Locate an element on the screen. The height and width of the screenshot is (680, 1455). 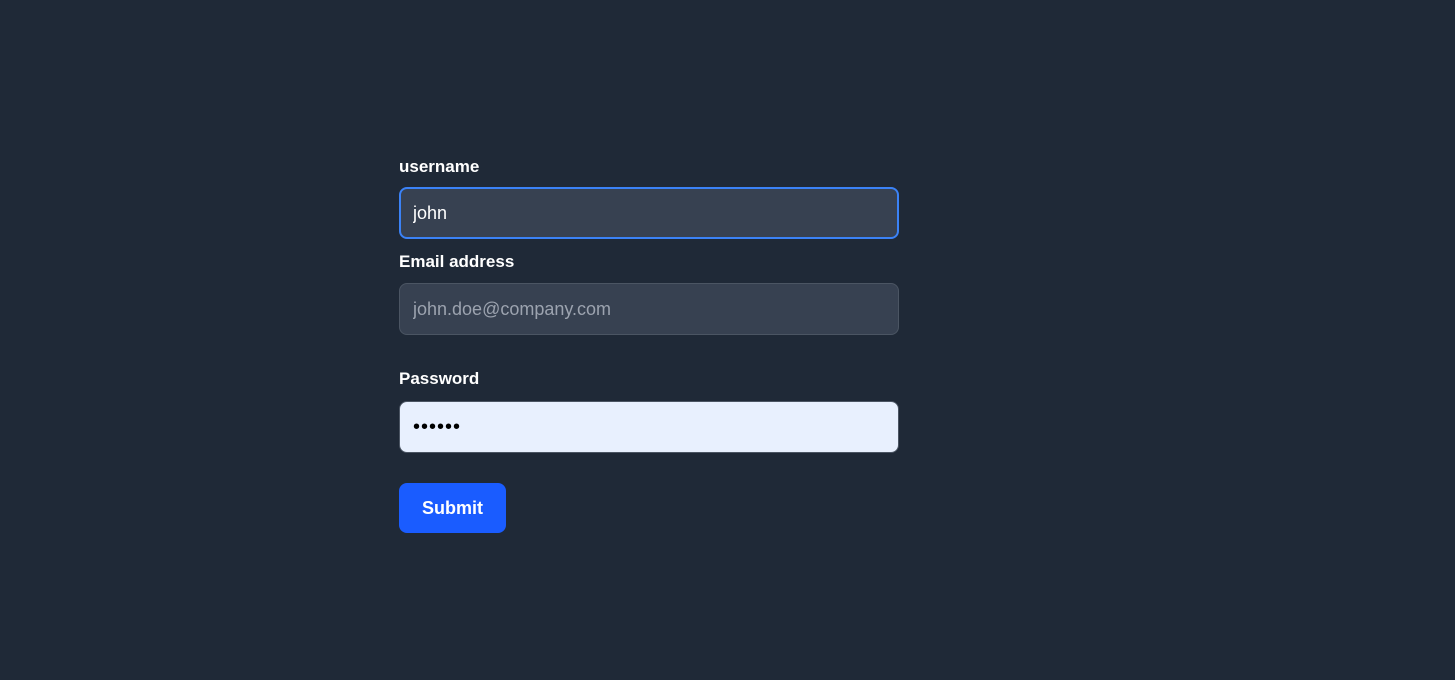
email-label: Email address is located at coordinates (457, 261).